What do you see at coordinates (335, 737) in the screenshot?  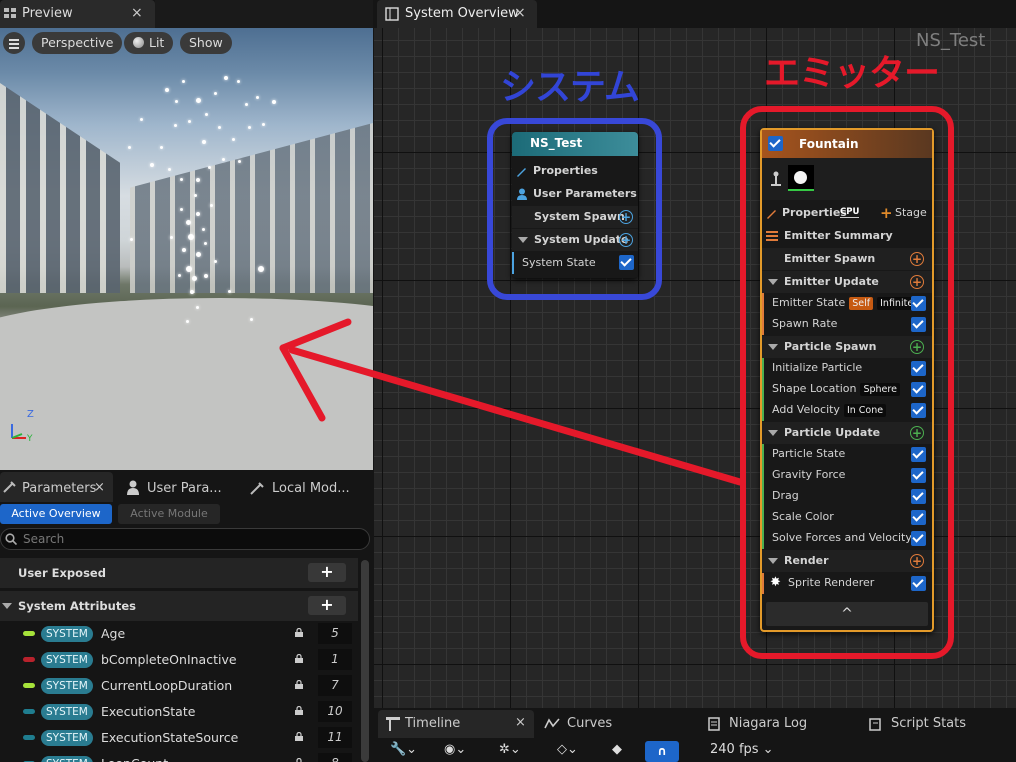 I see `attribute-value: 11` at bounding box center [335, 737].